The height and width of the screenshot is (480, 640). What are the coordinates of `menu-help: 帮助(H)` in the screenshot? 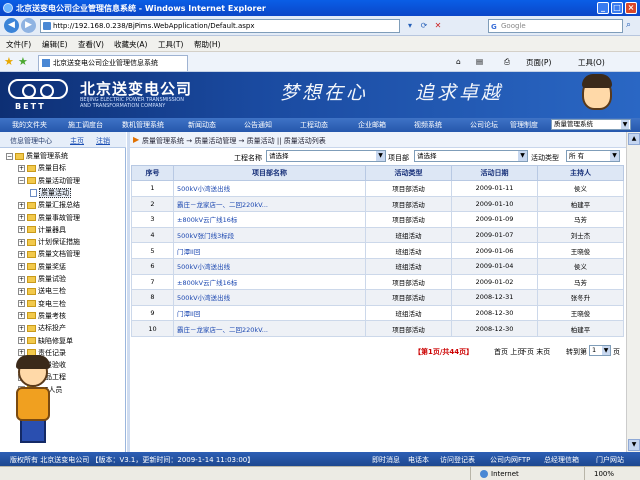 It's located at (207, 44).